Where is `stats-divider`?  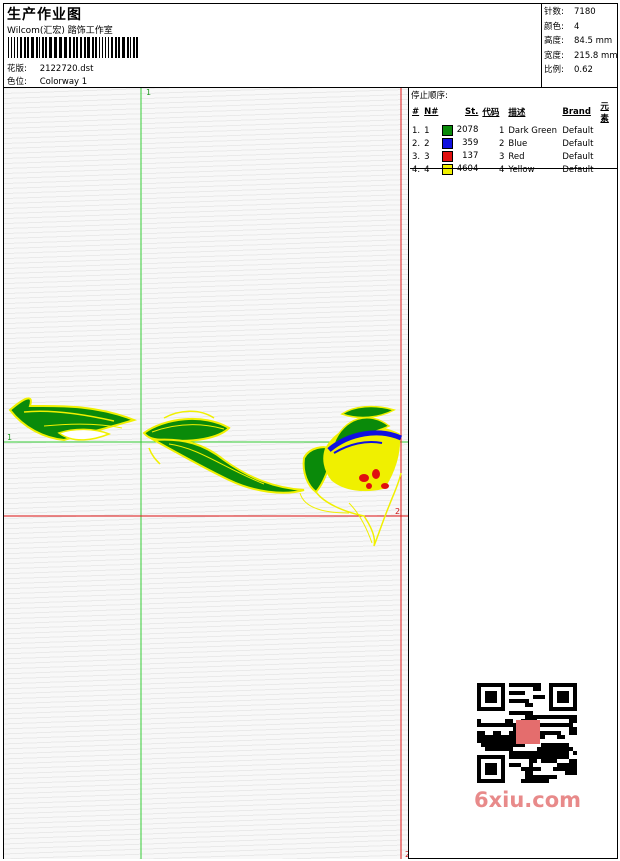
stats-divider is located at coordinates (541, 45).